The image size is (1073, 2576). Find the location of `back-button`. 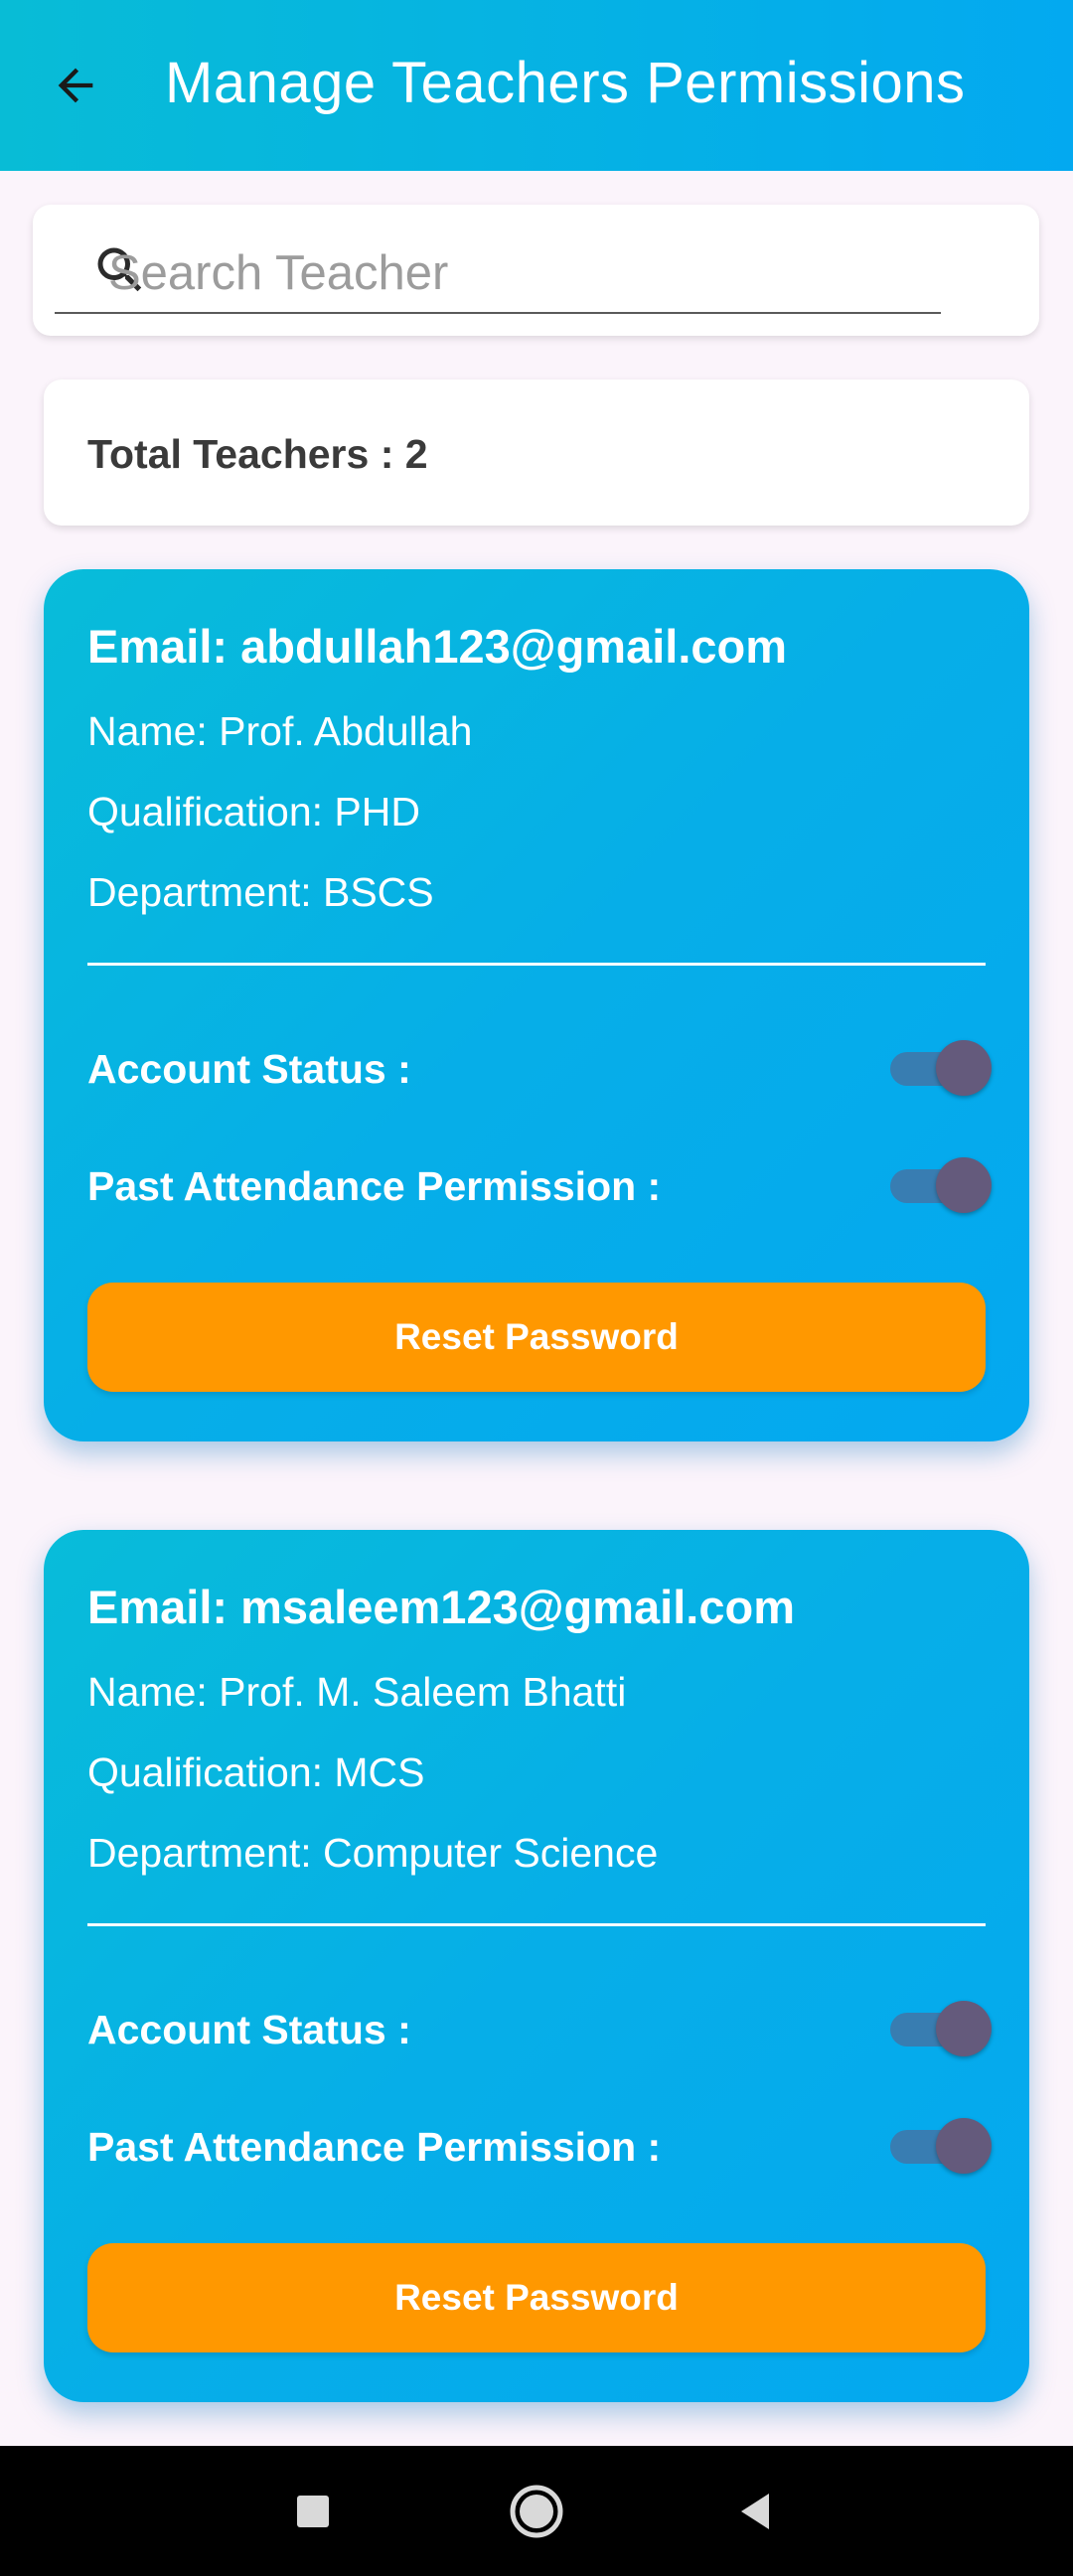

back-button is located at coordinates (75, 85).